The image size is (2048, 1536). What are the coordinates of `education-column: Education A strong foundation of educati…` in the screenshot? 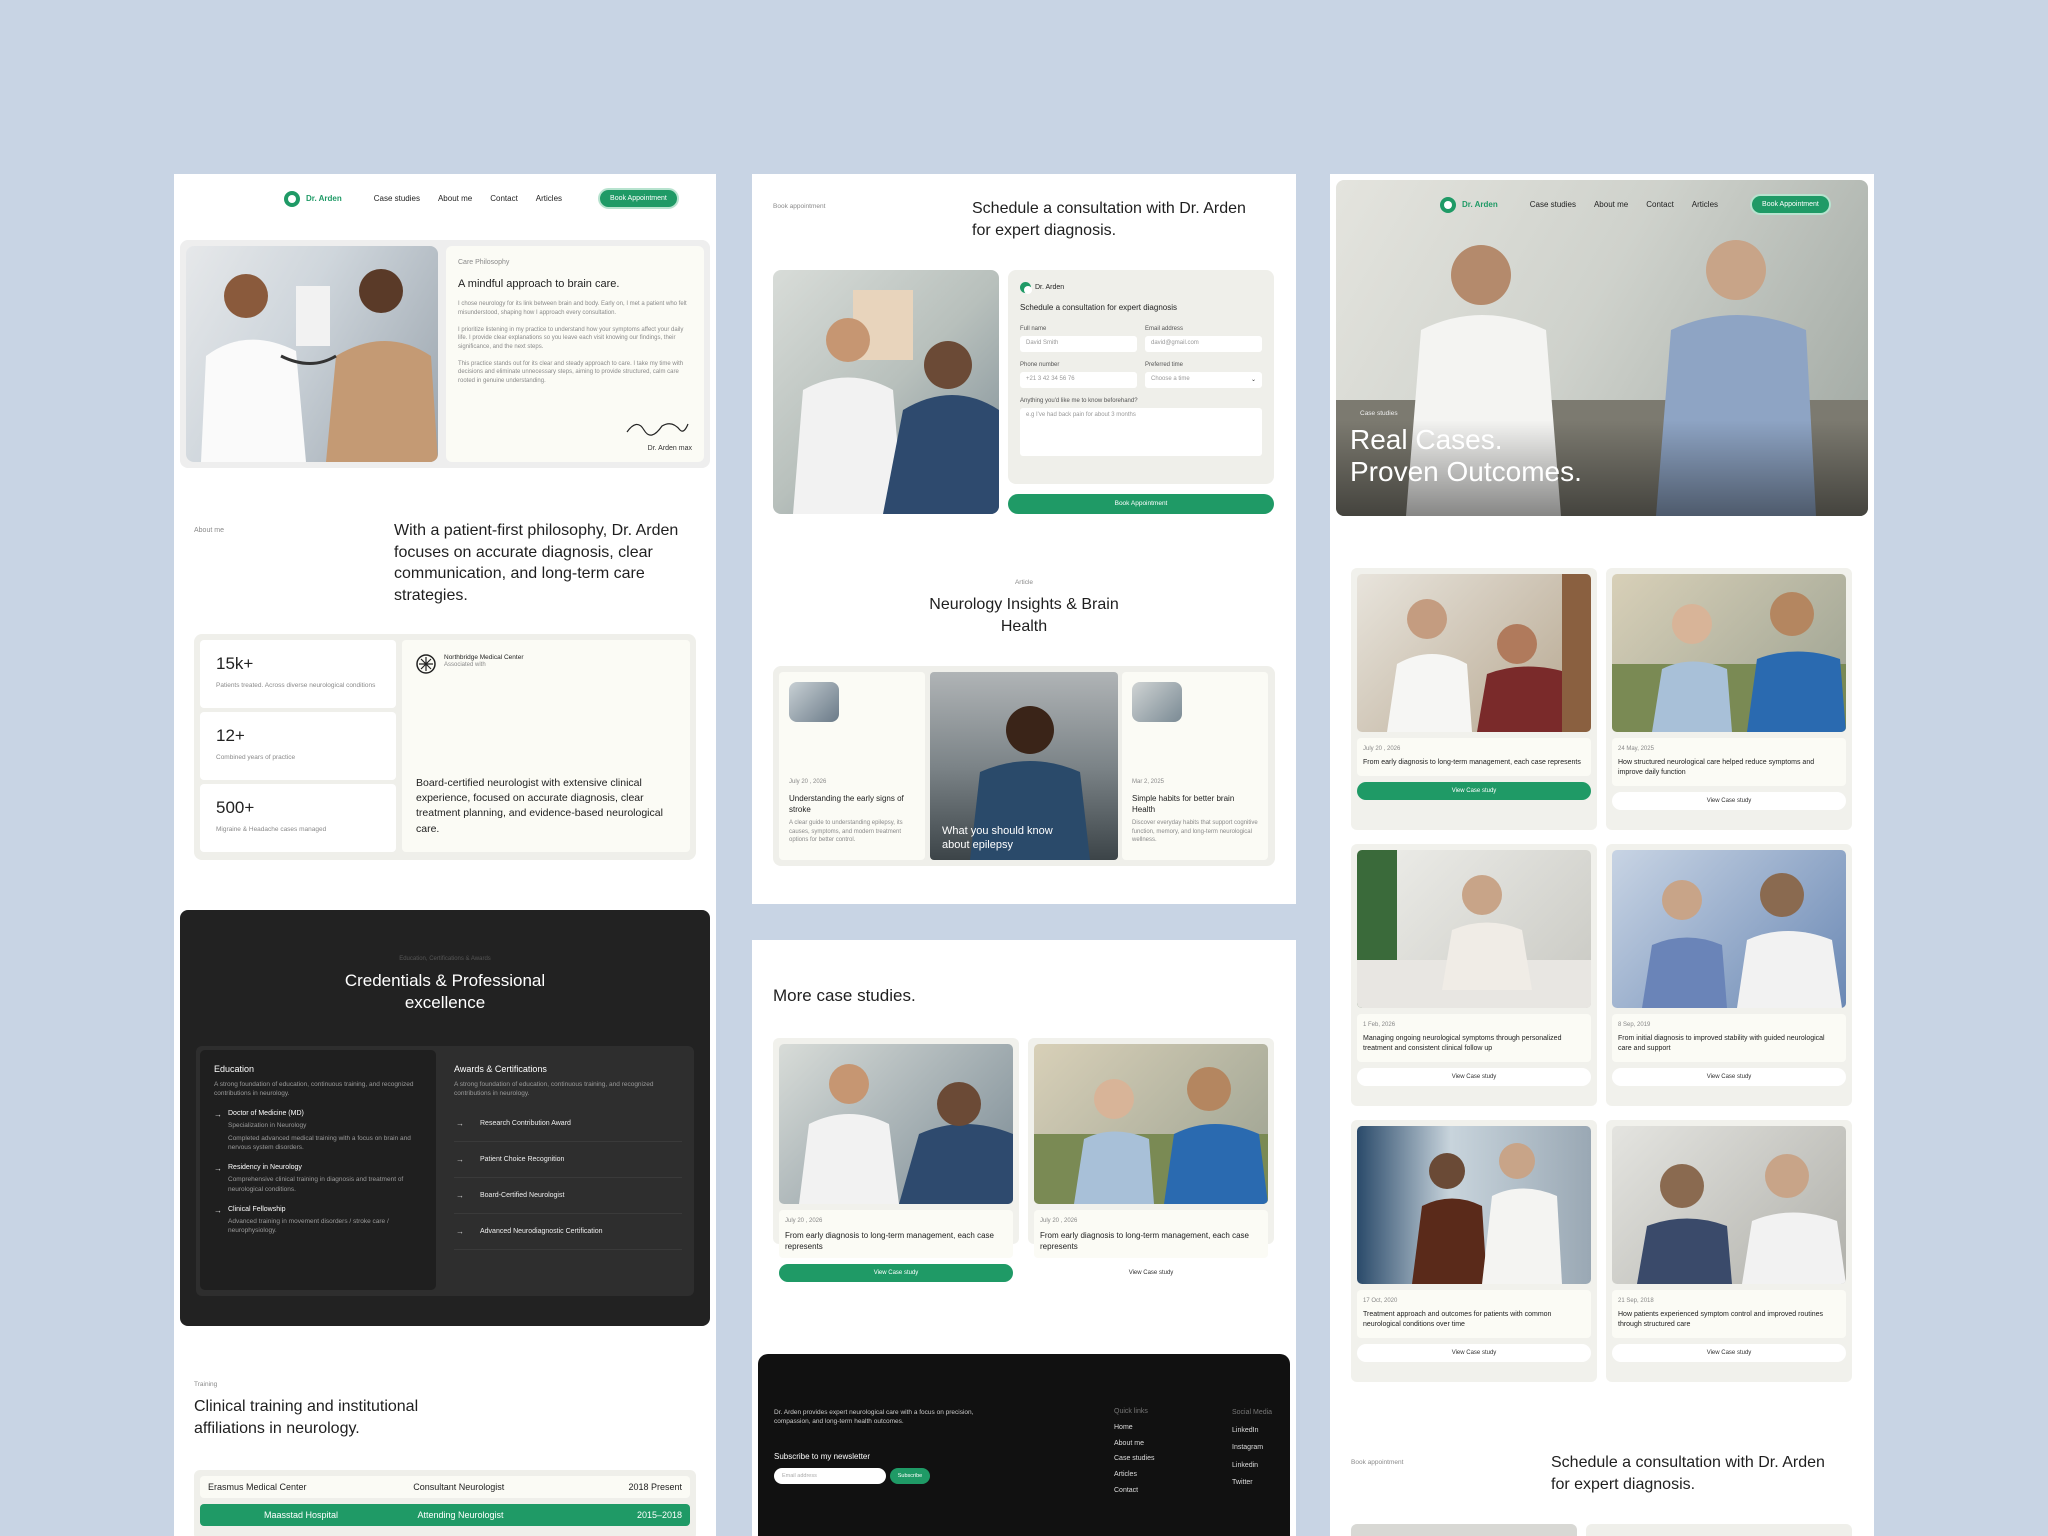 It's located at (318, 1170).